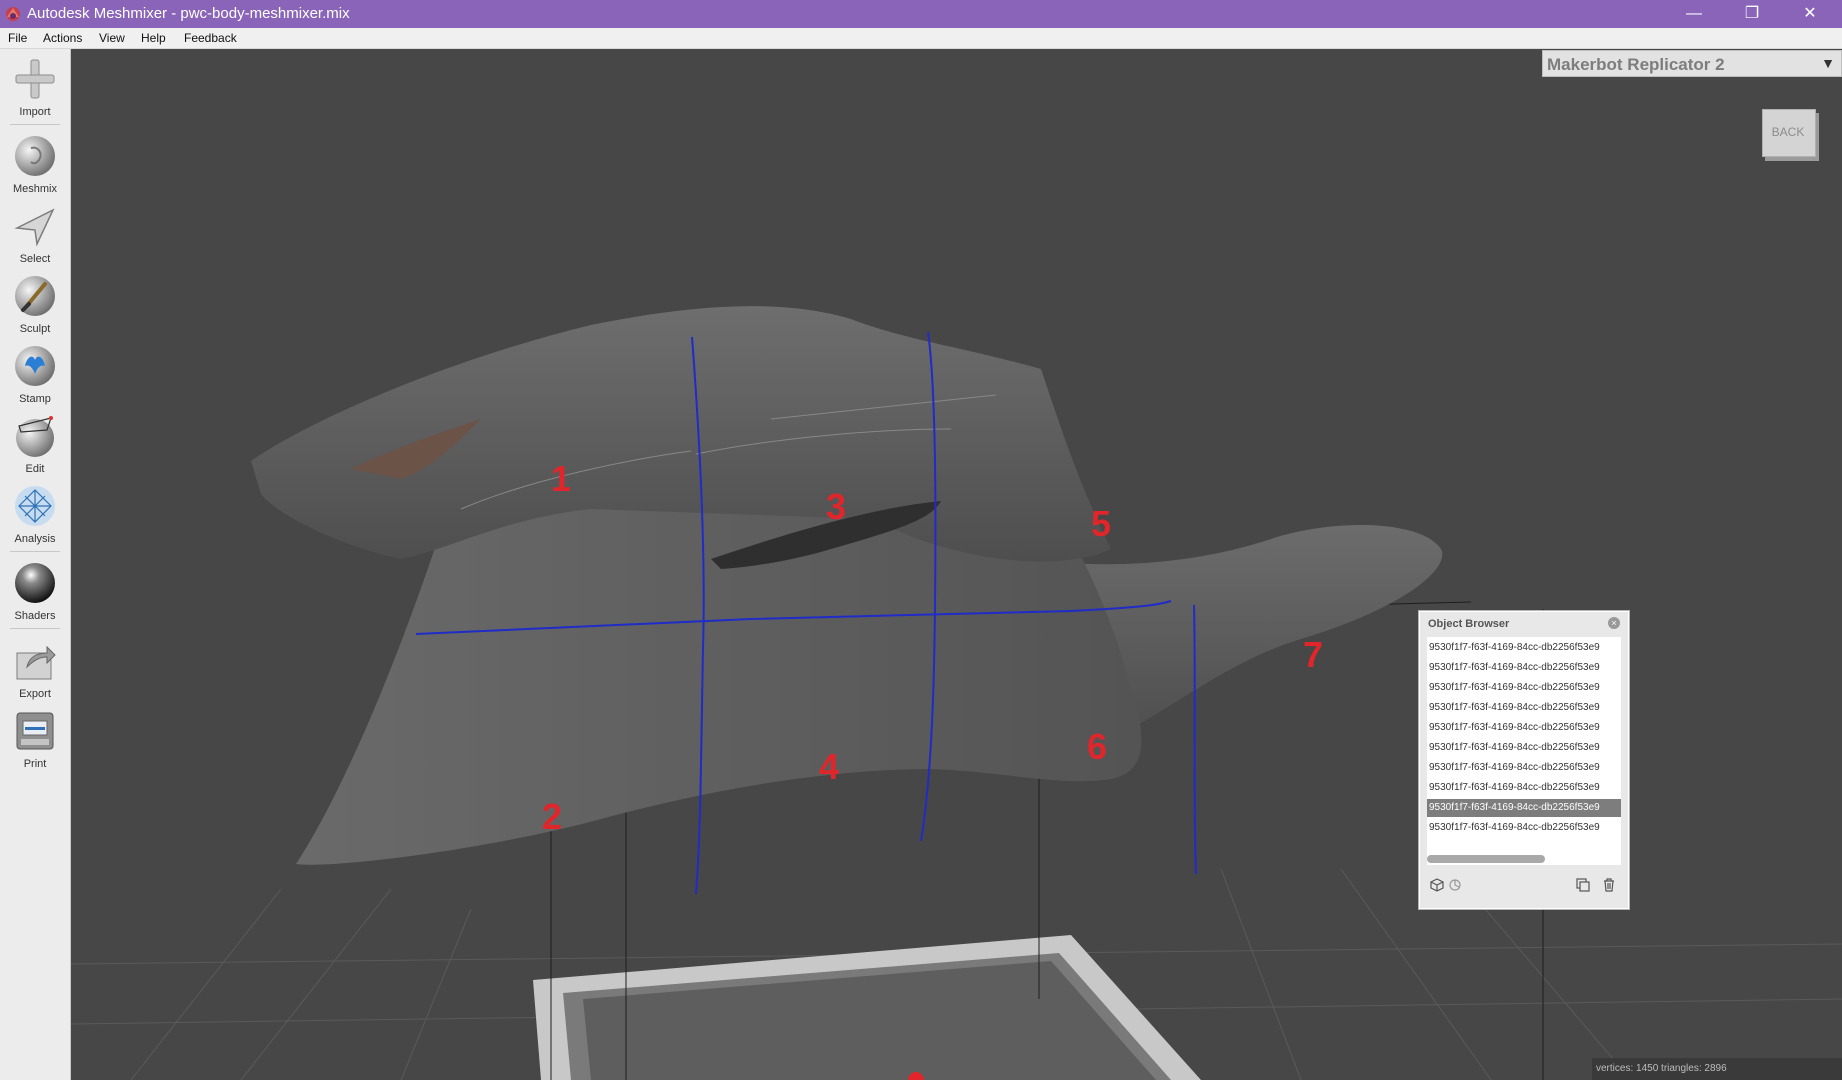 Image resolution: width=1842 pixels, height=1080 pixels. I want to click on tool-label: Stamp, so click(35, 399).